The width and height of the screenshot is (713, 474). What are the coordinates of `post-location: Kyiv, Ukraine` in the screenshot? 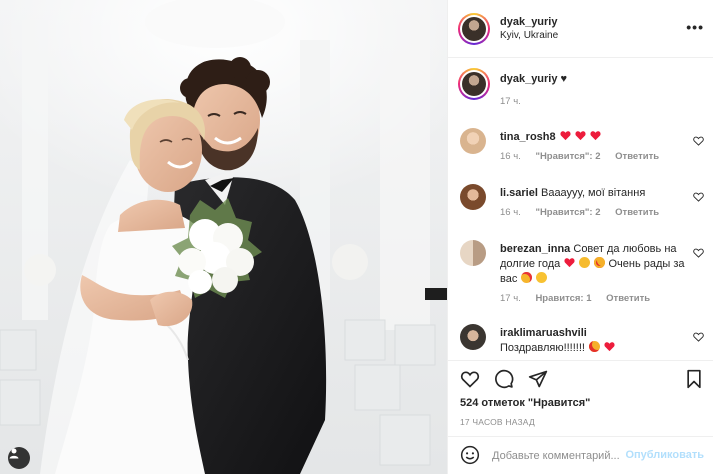 It's located at (529, 35).